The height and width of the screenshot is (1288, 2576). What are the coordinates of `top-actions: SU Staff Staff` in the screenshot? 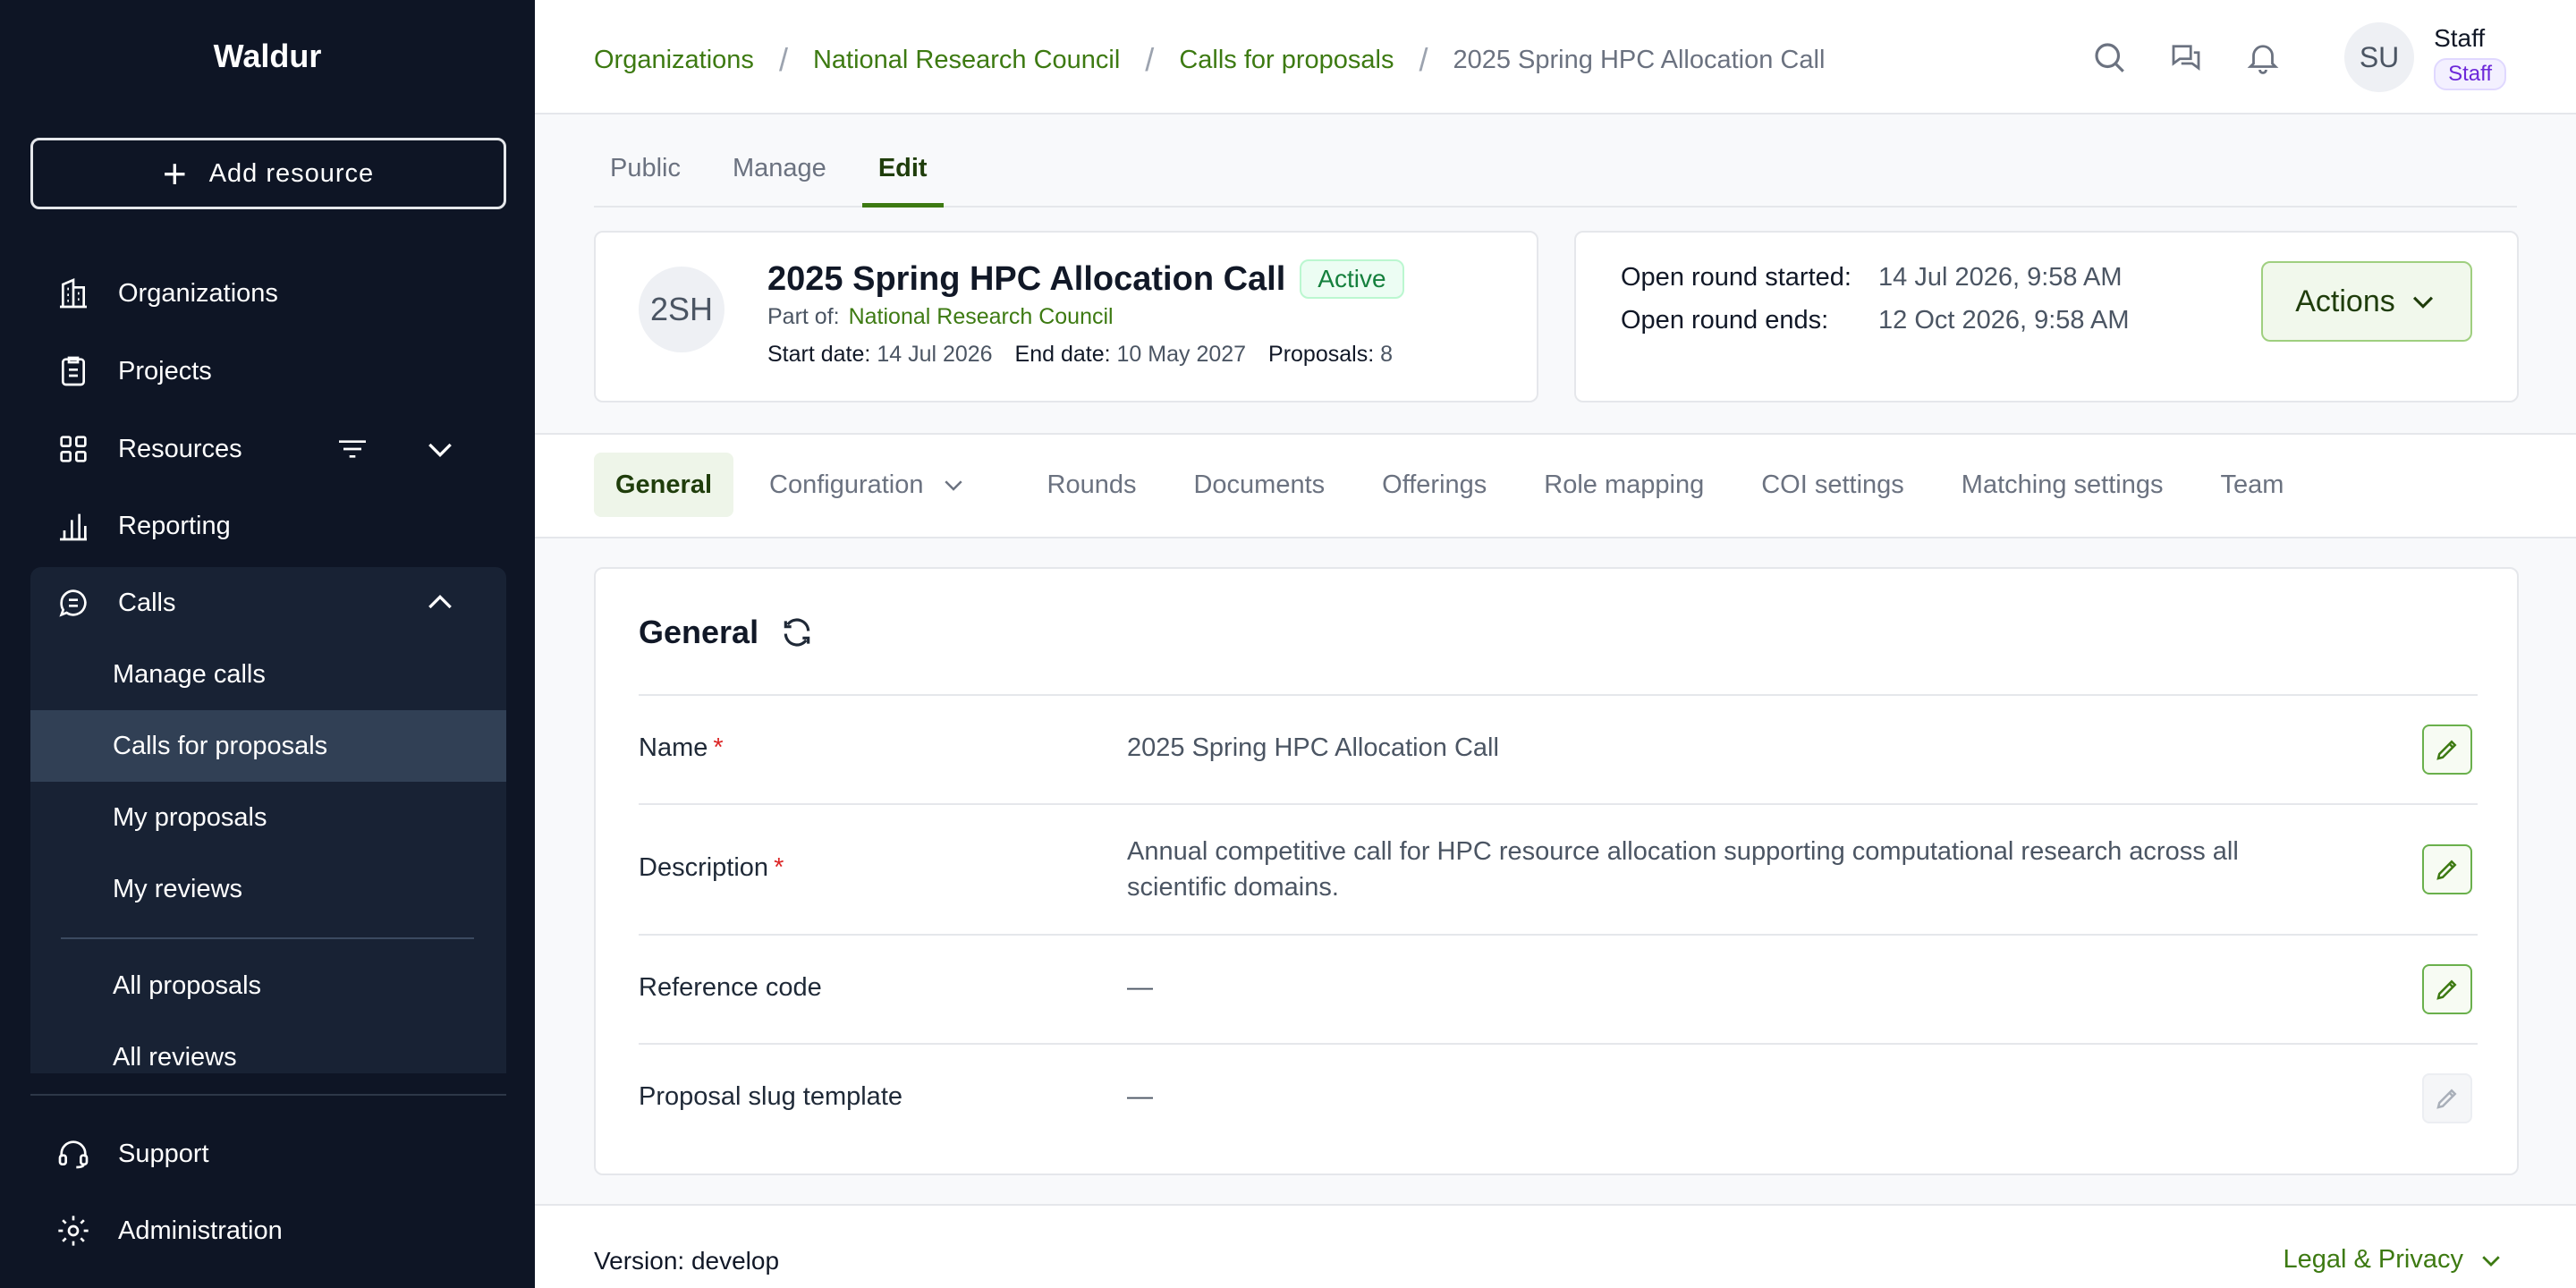 It's located at (2333, 57).